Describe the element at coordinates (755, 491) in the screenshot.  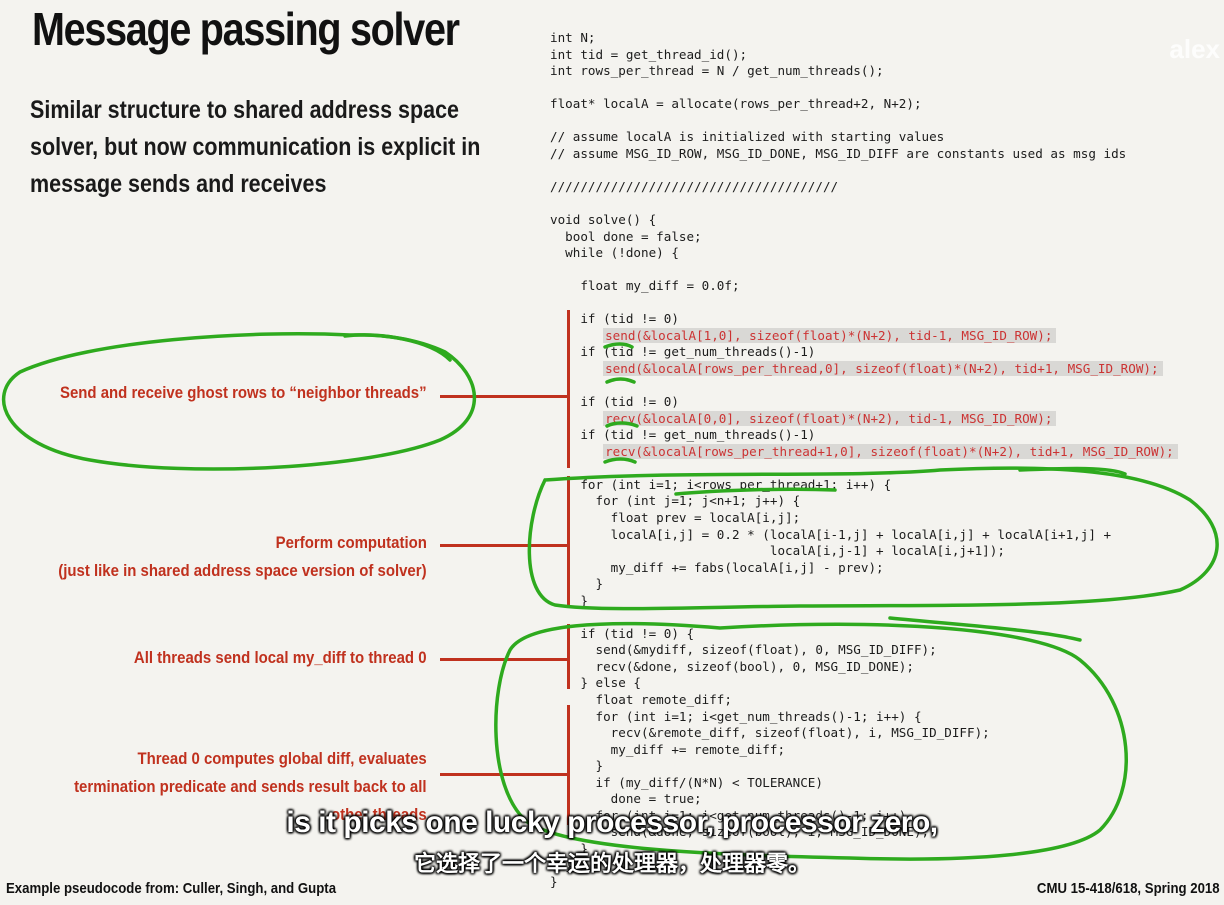
I see `ink-underline-rows` at that location.